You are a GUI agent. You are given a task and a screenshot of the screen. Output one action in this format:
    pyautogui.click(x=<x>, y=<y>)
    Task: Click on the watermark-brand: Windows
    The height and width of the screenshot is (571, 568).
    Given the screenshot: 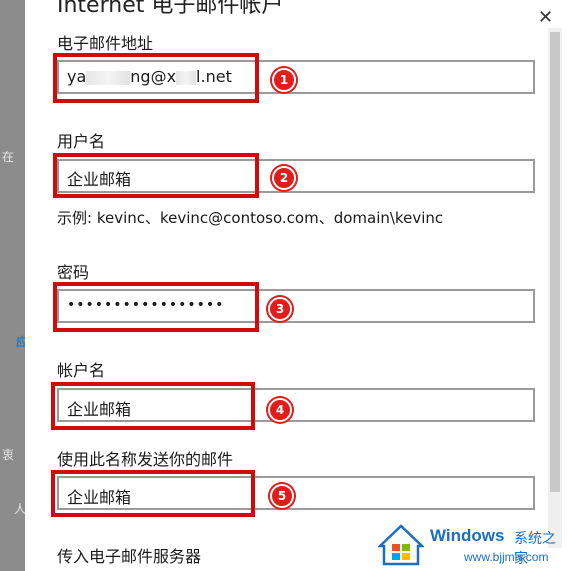 What is the action you would take?
    pyautogui.click(x=467, y=535)
    